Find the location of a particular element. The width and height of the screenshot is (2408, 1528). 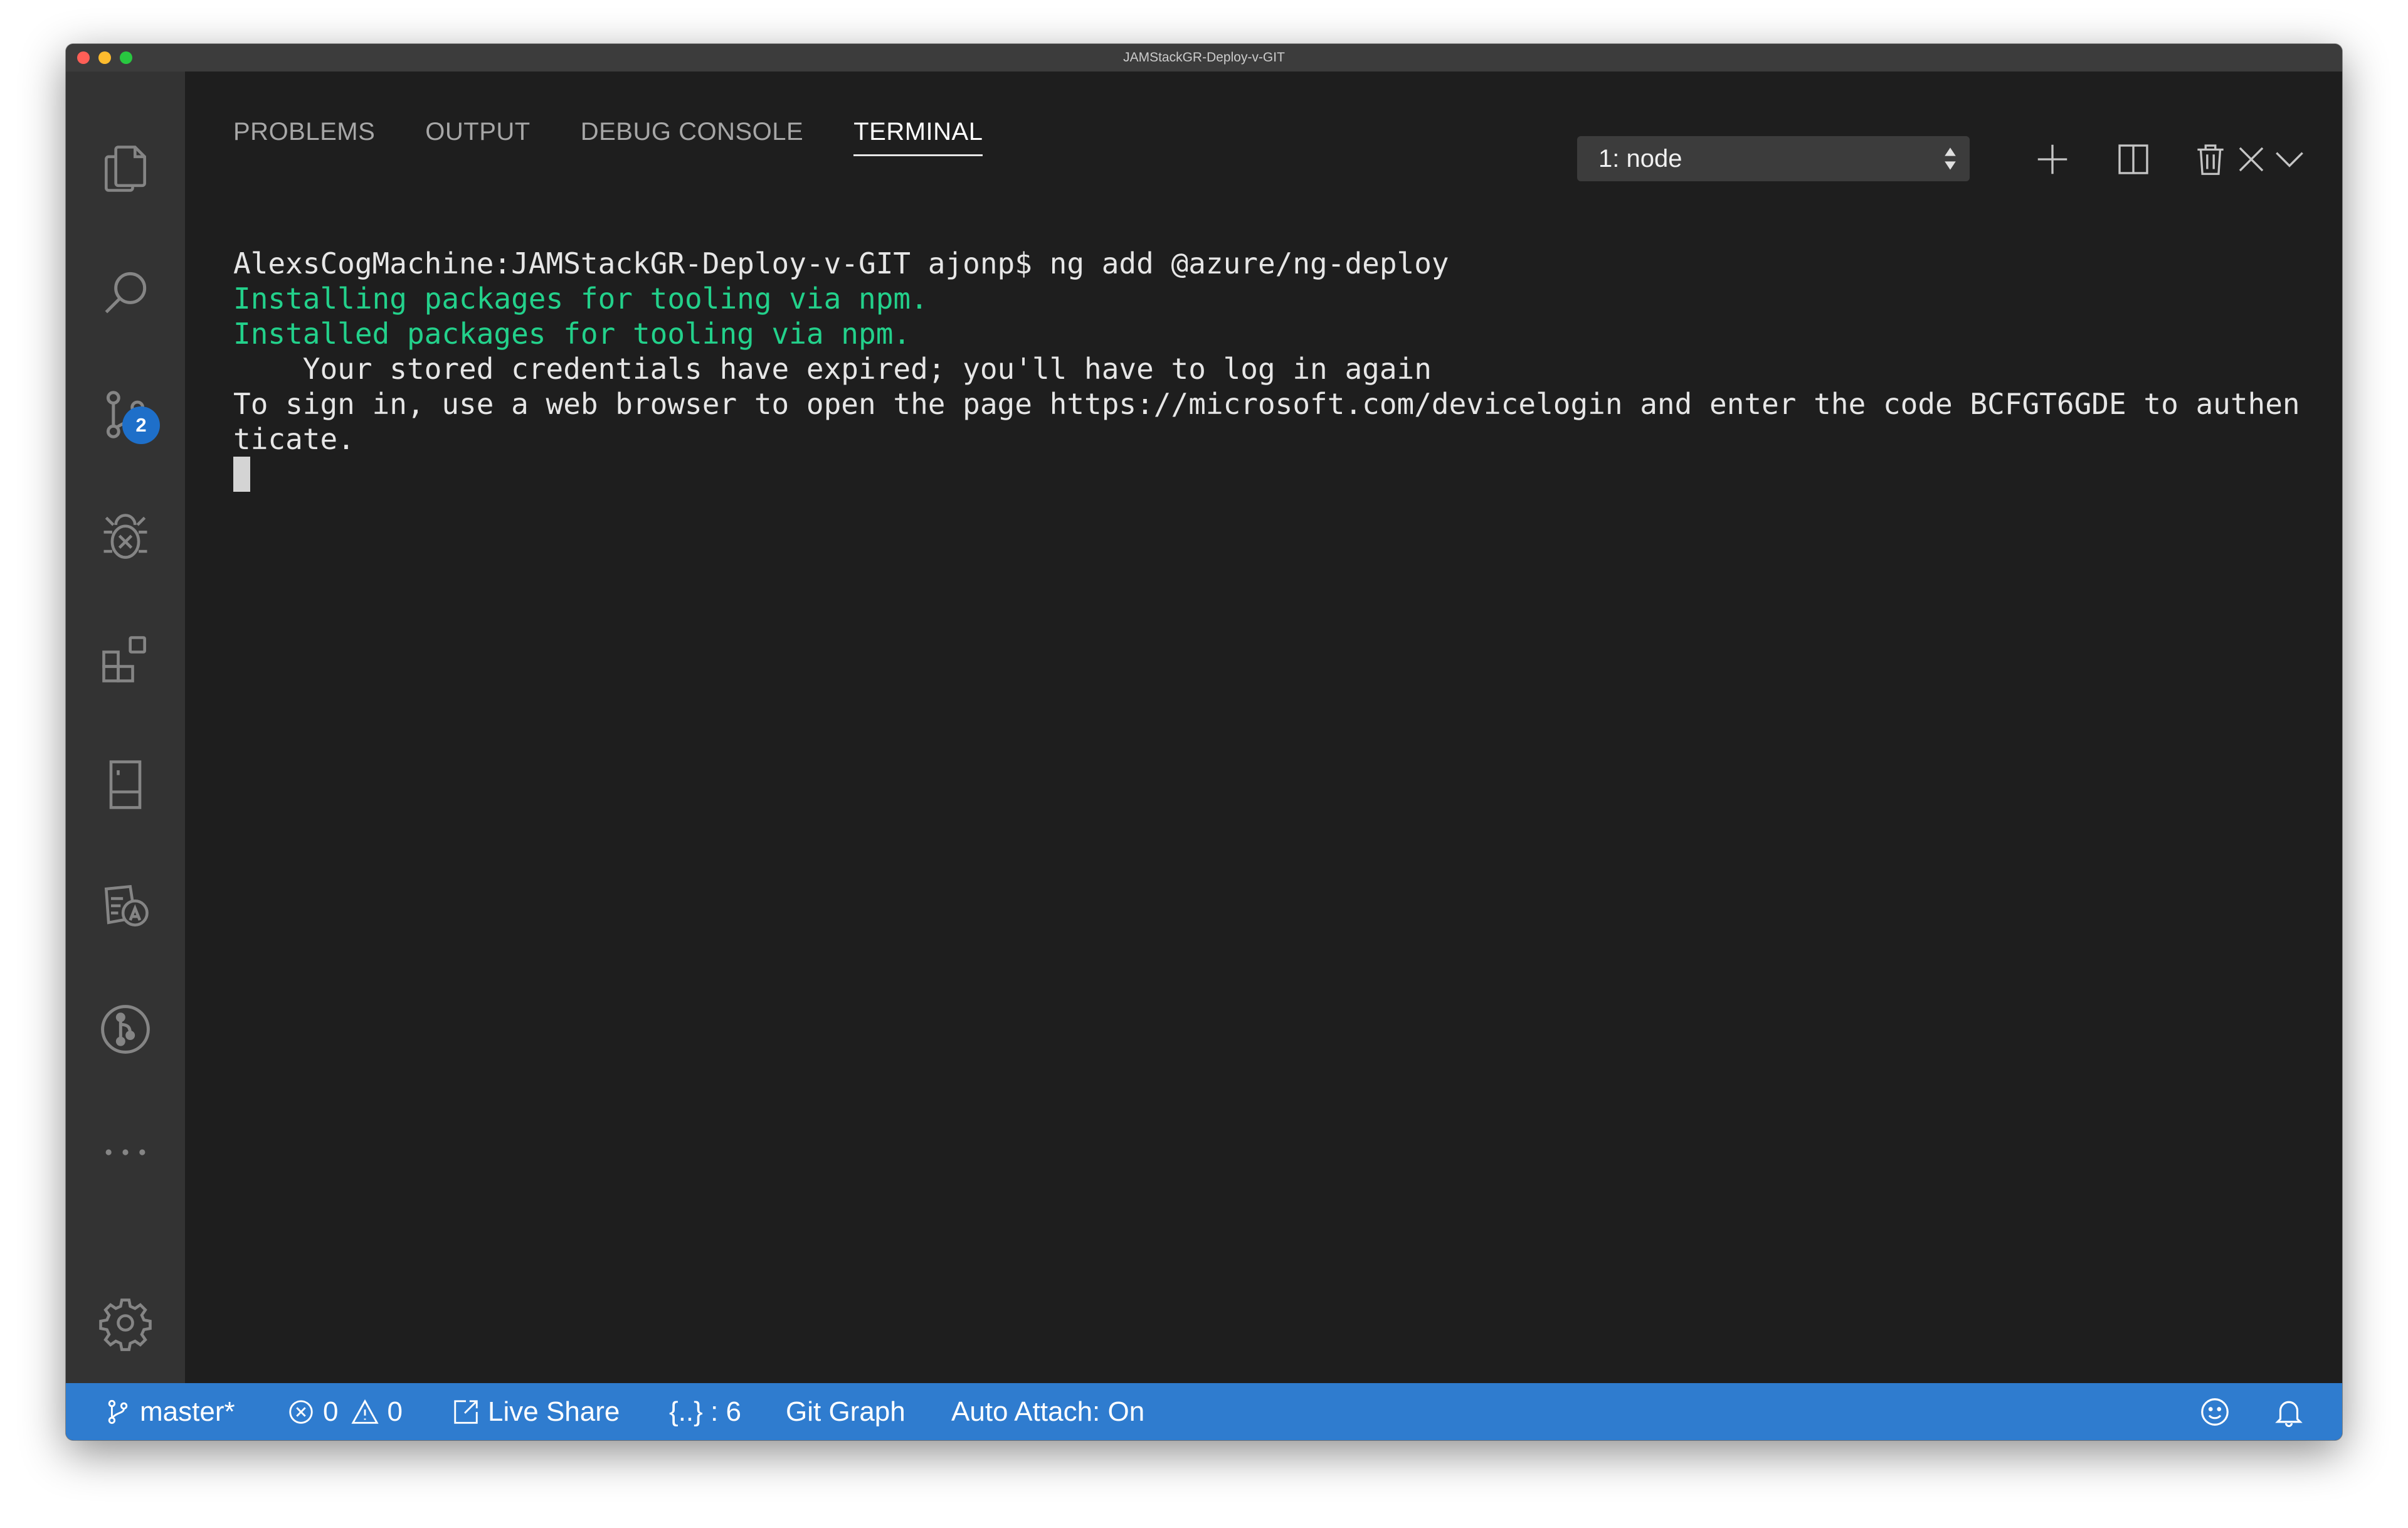

warning-count: 0 is located at coordinates (395, 1411).